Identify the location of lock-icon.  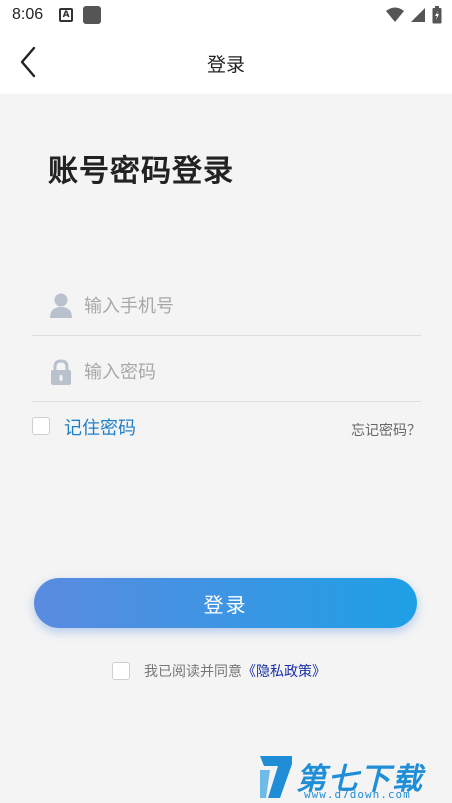
(61, 372).